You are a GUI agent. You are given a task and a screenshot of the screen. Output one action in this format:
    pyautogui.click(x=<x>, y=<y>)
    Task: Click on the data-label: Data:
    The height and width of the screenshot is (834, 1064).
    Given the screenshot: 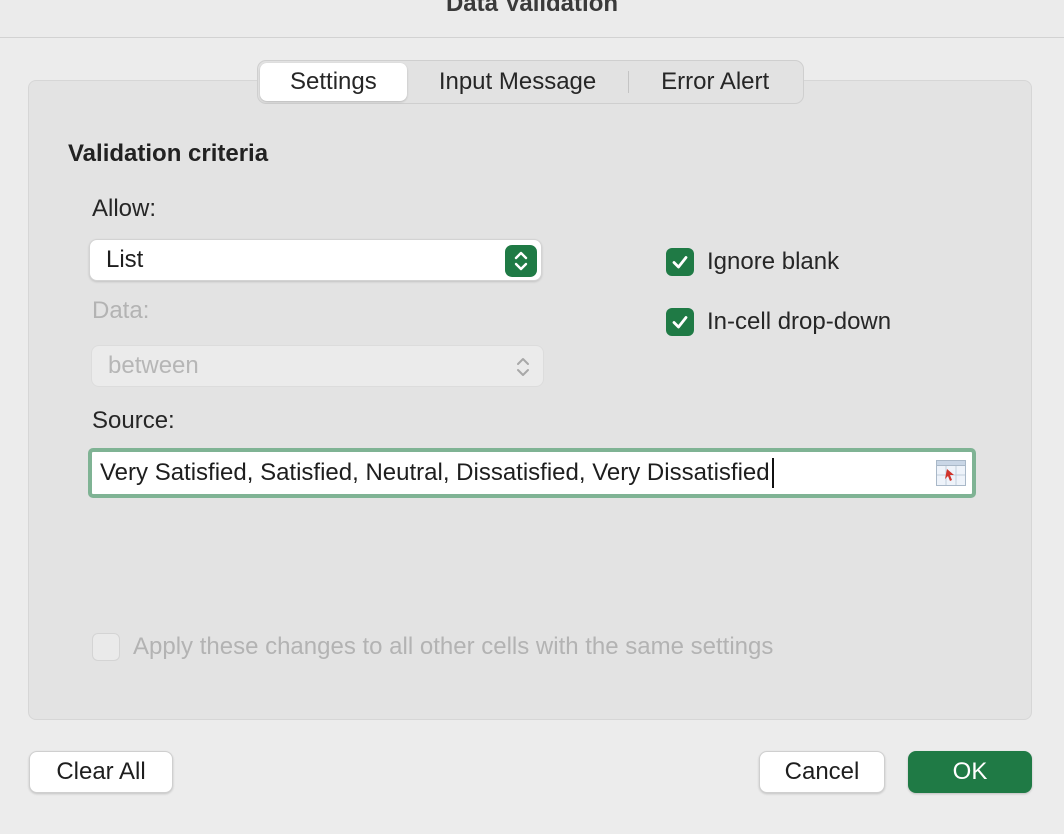 What is the action you would take?
    pyautogui.click(x=121, y=310)
    